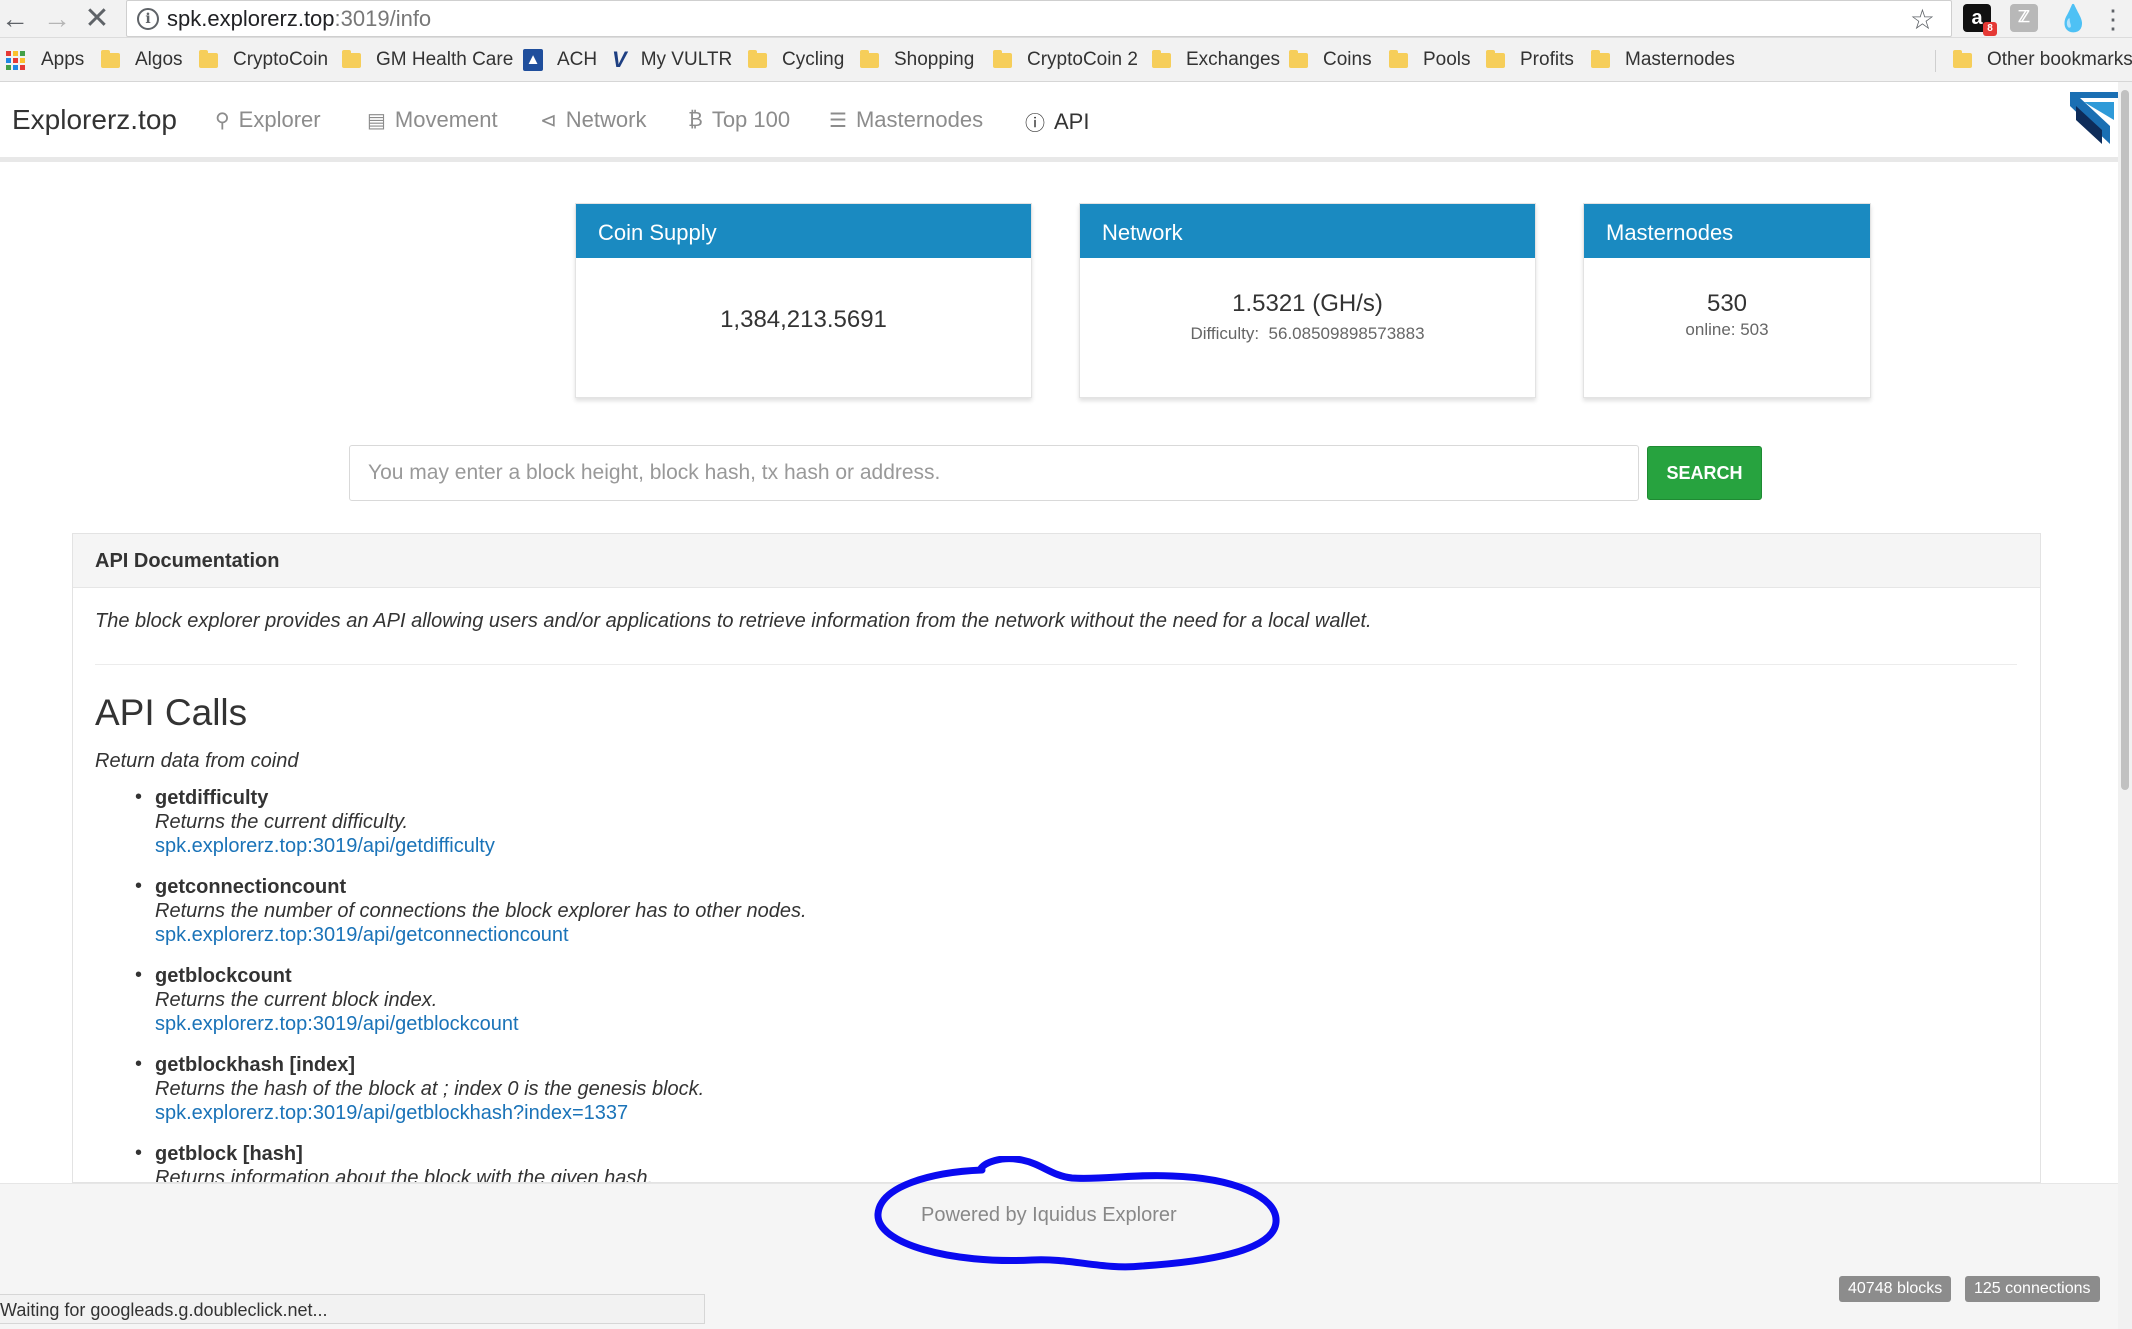  I want to click on back-arrow-icon: ←, so click(15, 19).